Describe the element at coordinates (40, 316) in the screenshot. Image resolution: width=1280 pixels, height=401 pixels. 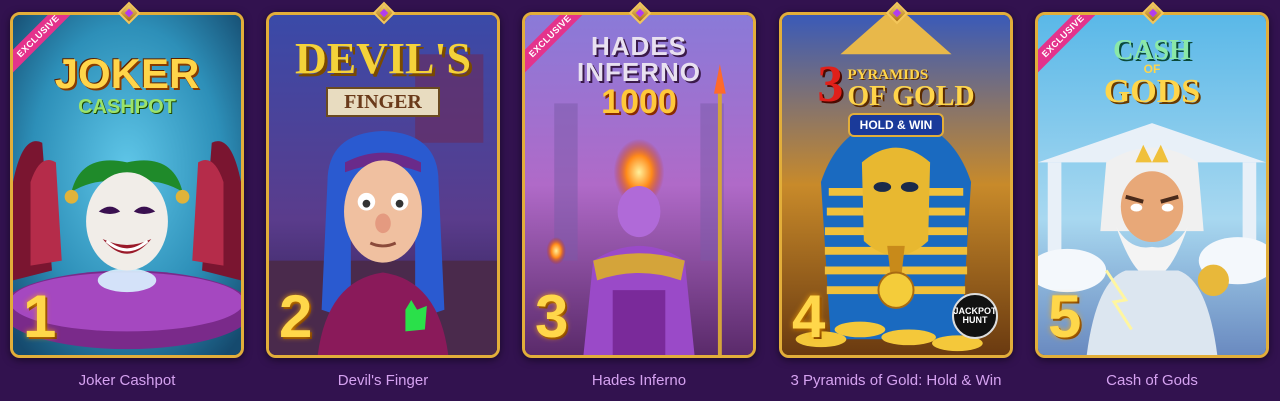
I see `rank-number: 1` at that location.